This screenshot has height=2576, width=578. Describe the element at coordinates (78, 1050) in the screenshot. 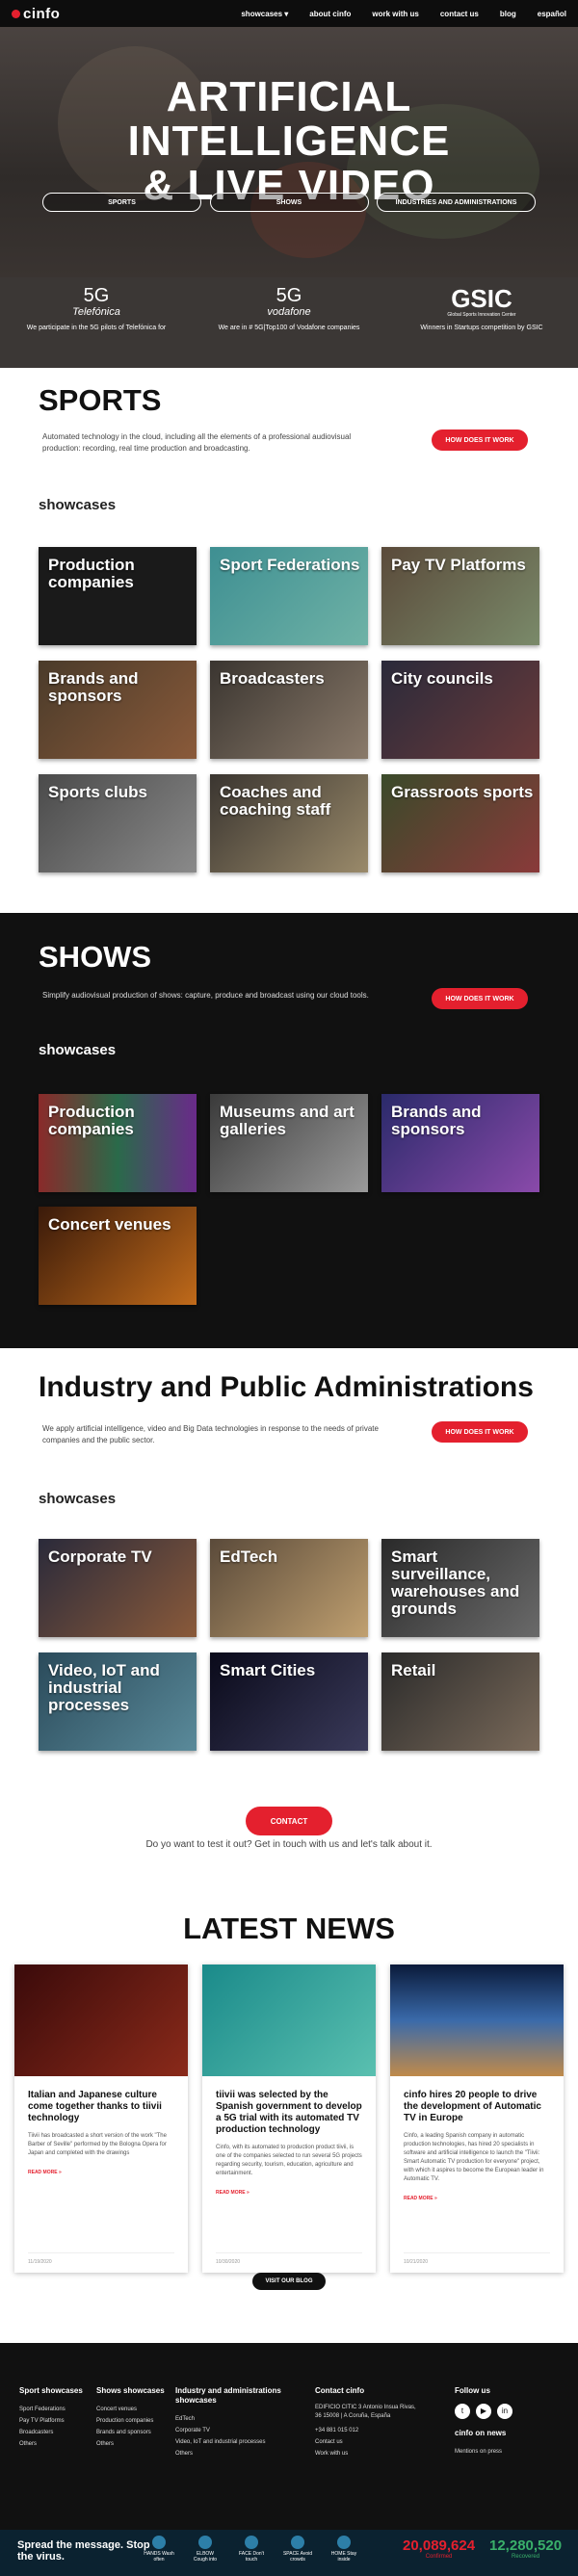

I see `shows-showcases-heading: showcases` at that location.